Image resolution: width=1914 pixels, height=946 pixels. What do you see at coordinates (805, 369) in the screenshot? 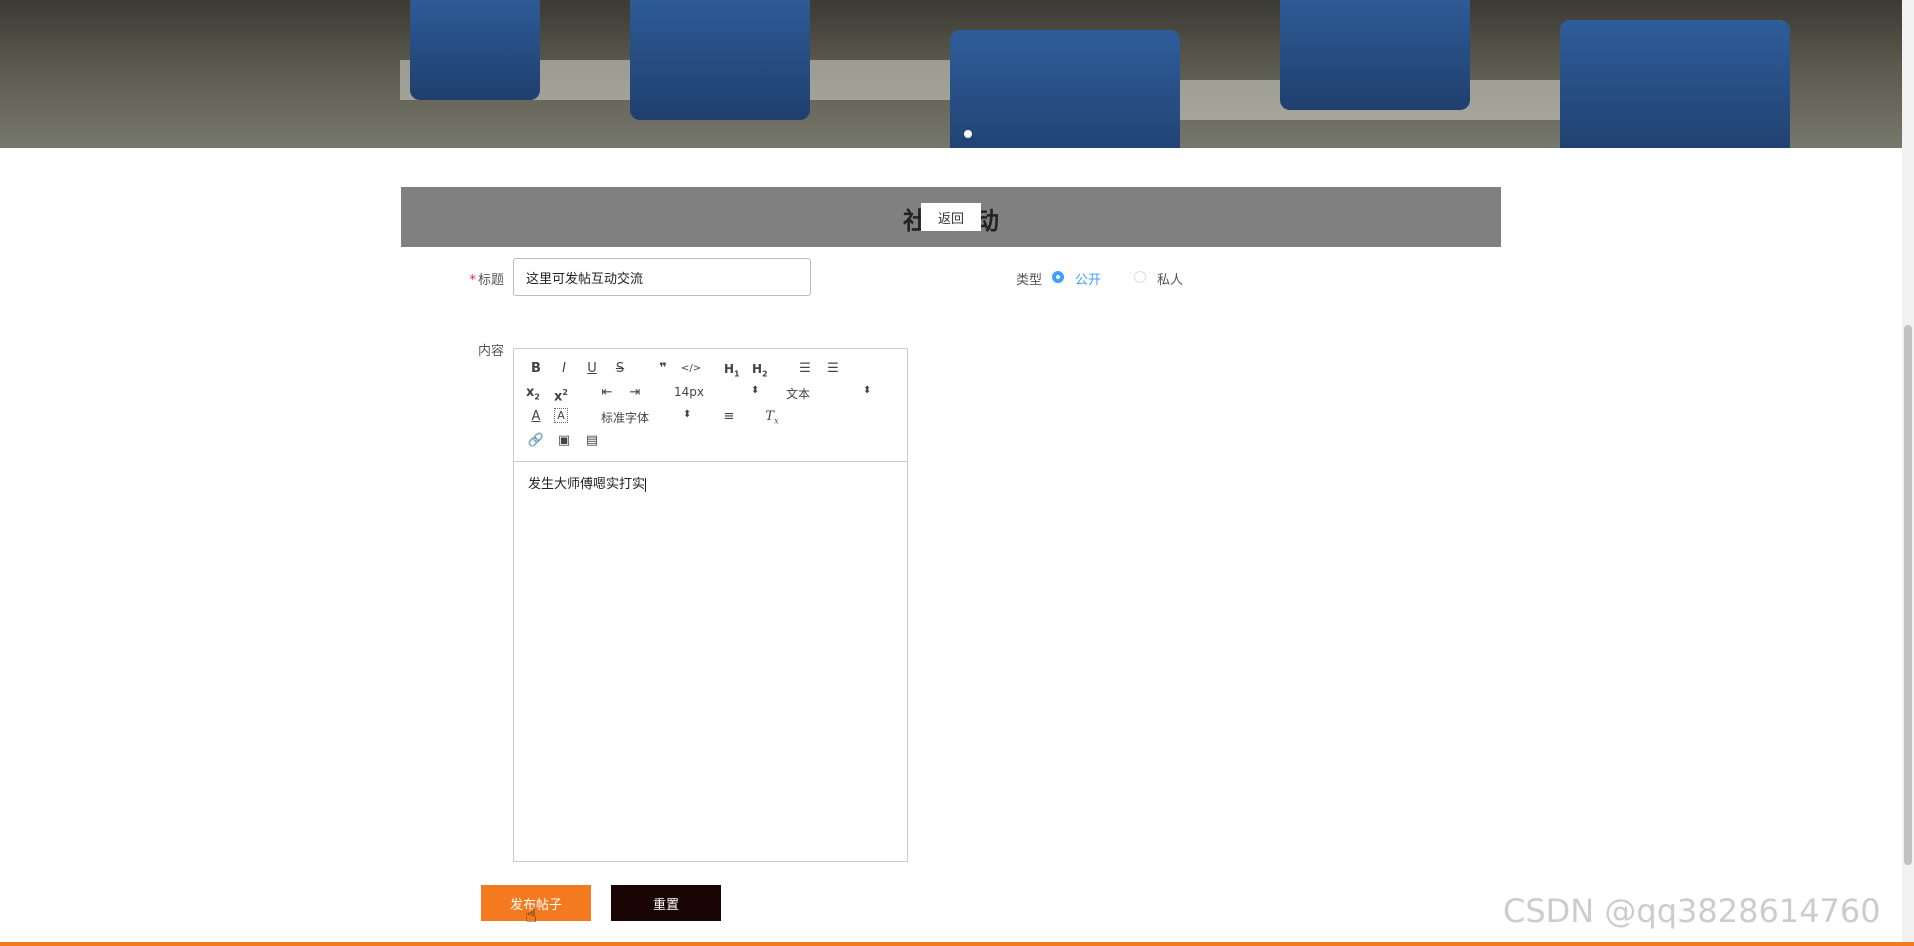
I see `ordered-list-icon: ☰` at bounding box center [805, 369].